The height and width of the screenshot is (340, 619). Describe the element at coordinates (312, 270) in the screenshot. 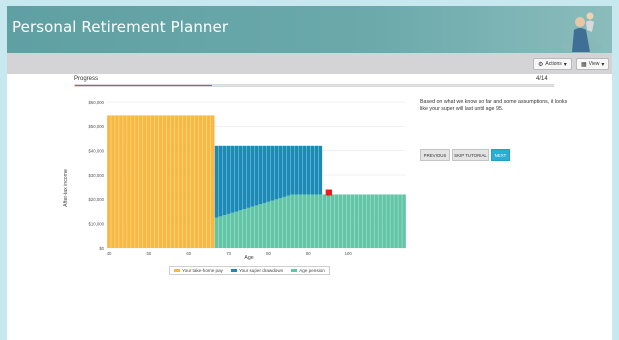

I see `legend-label-pension: Age pension` at that location.